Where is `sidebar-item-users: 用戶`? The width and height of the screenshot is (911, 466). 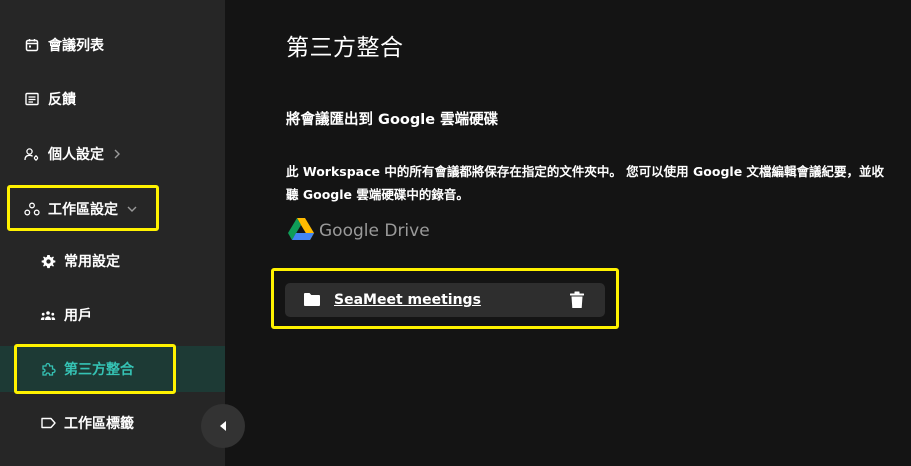 sidebar-item-users: 用戶 is located at coordinates (112, 315).